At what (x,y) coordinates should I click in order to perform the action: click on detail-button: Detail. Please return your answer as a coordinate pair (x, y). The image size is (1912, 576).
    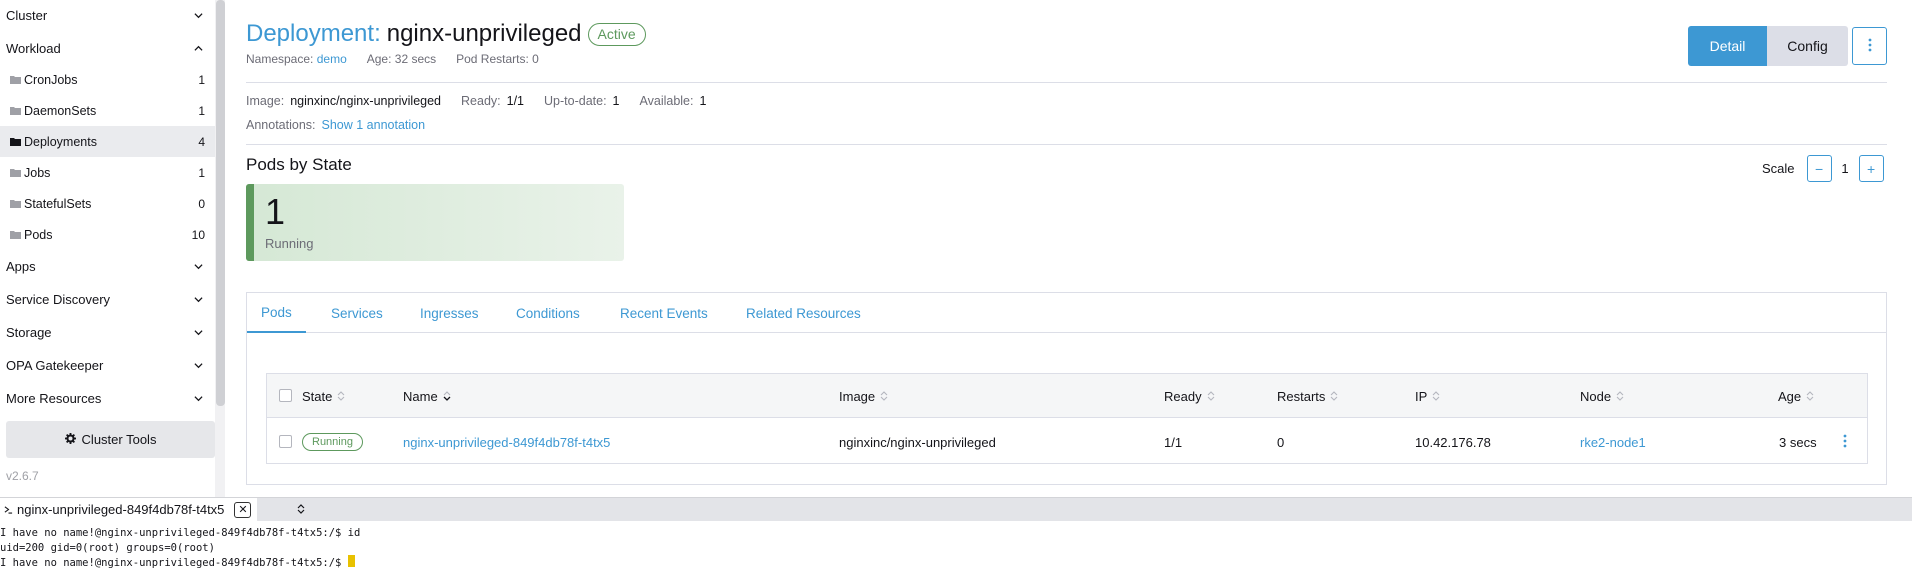
    Looking at the image, I should click on (1727, 46).